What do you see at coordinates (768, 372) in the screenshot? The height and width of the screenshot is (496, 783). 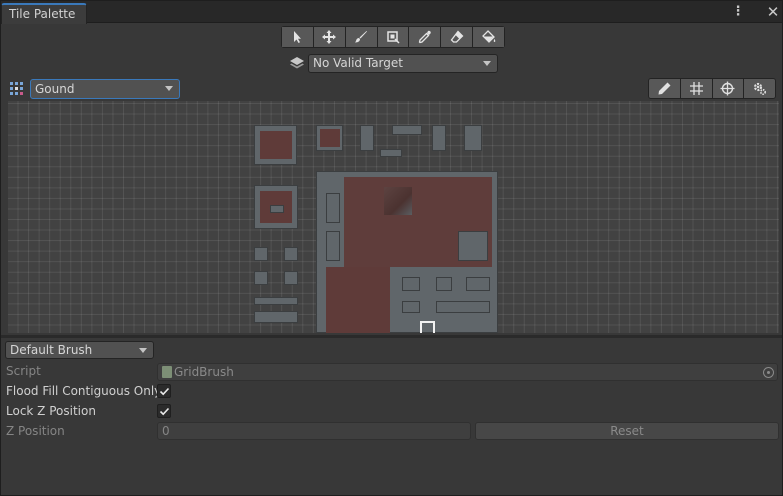 I see `object-picker-icon` at bounding box center [768, 372].